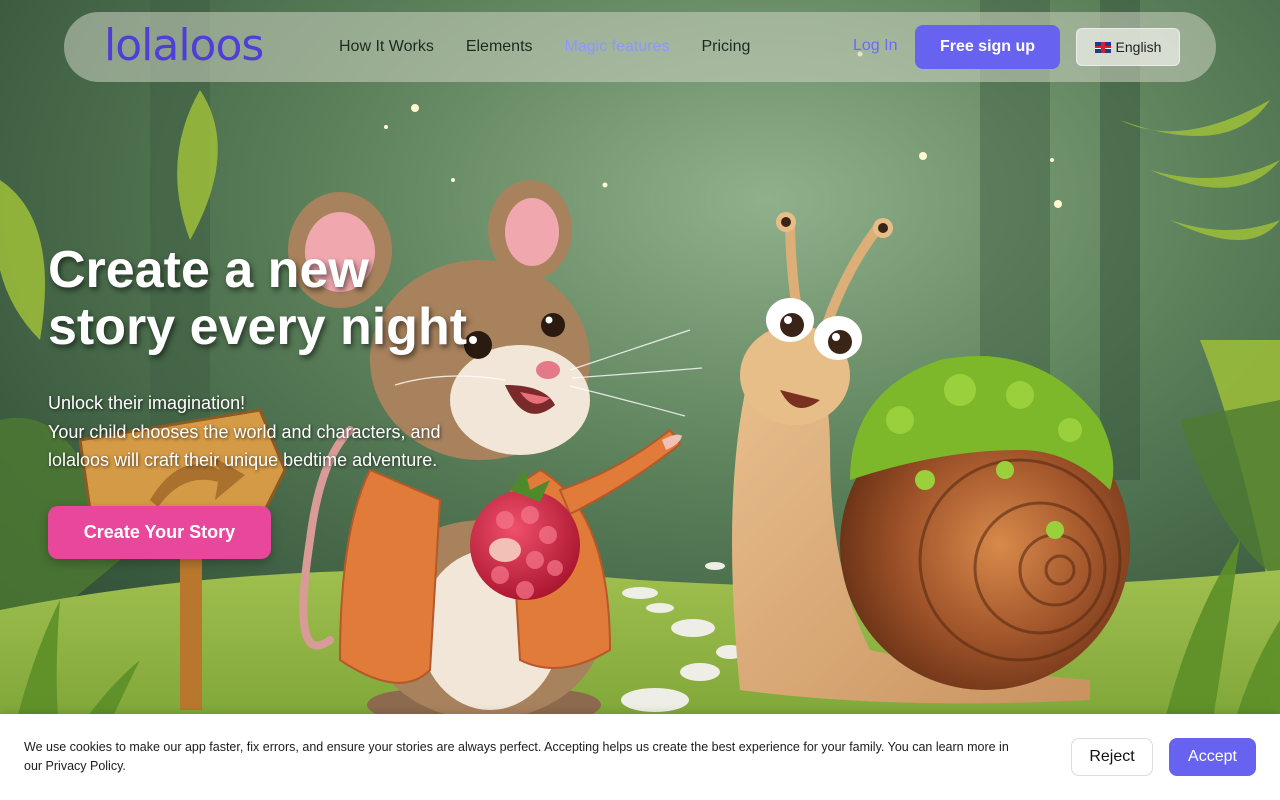  Describe the element at coordinates (1102, 47) in the screenshot. I see `uk-flag-icon` at that location.